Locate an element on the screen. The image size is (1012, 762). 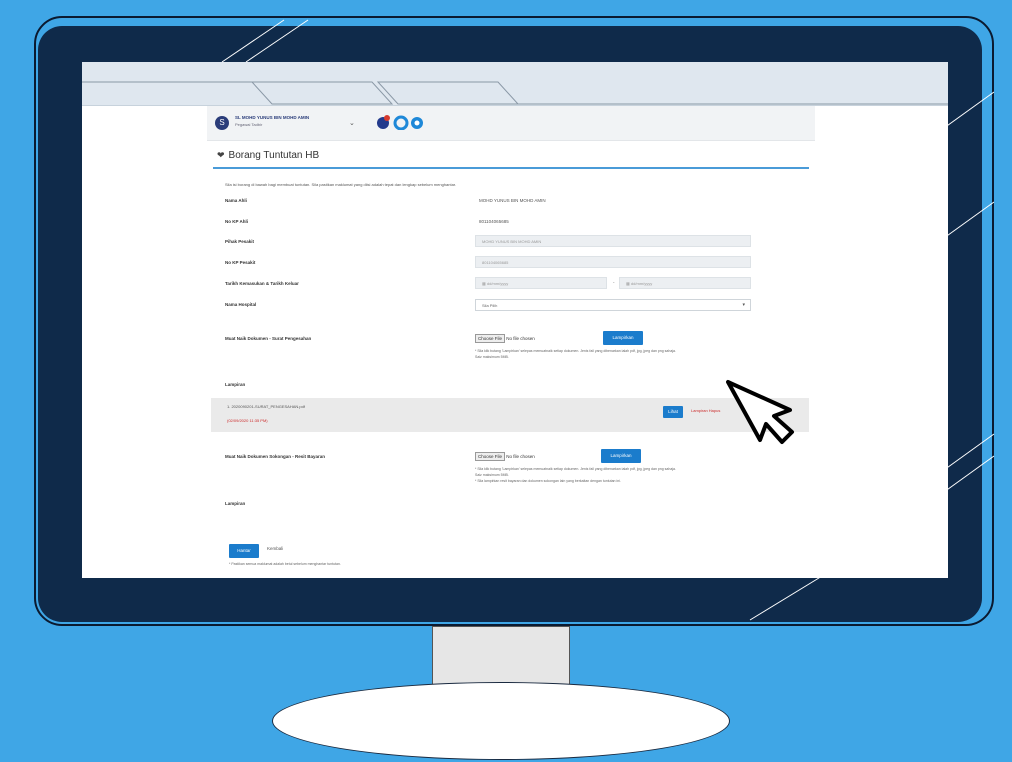
file-input-resit: Choose File No file chosen is located at coordinates (505, 456).